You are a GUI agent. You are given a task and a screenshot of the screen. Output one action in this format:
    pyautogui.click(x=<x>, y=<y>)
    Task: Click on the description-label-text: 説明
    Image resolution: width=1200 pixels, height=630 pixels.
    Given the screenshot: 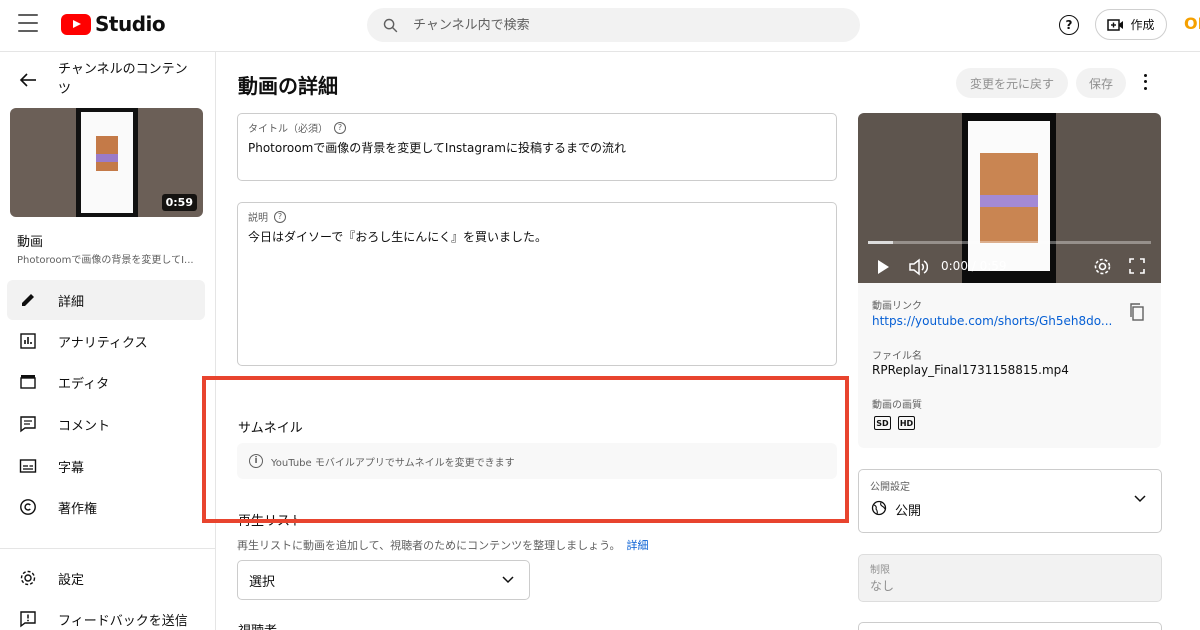 What is the action you would take?
    pyautogui.click(x=258, y=218)
    